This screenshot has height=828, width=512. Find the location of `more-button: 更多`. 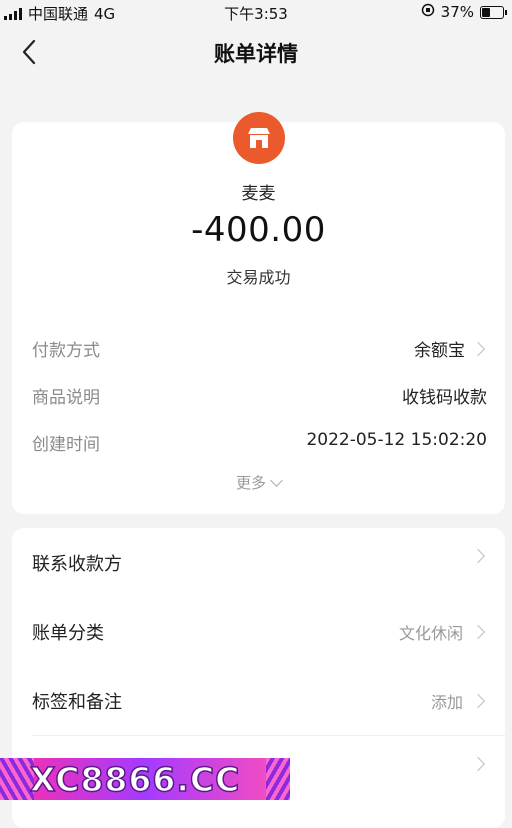

more-button: 更多 is located at coordinates (258, 482).